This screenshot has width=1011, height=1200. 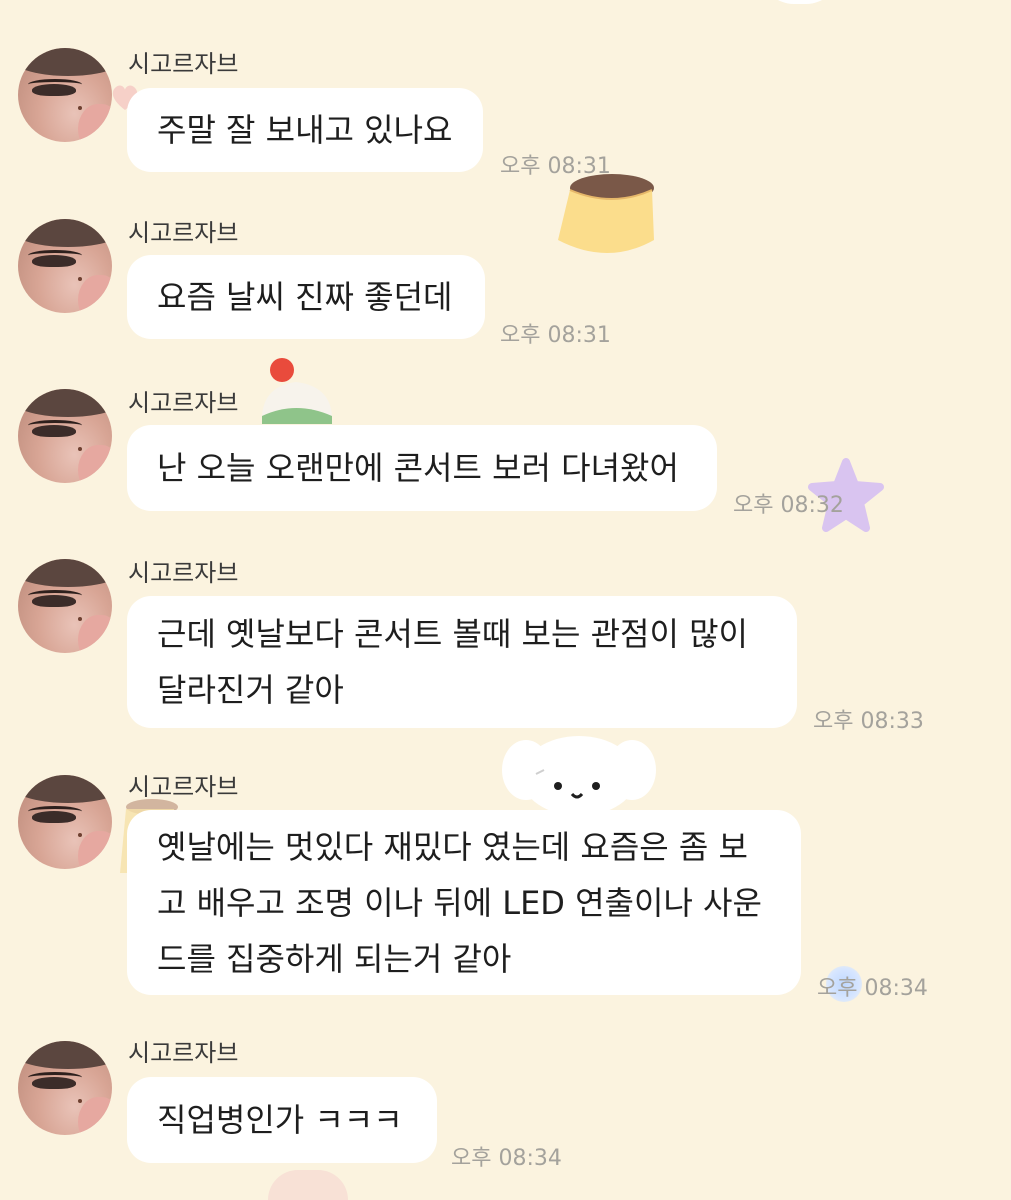 I want to click on strawberry-cake-sticker-icon, so click(x=297, y=391).